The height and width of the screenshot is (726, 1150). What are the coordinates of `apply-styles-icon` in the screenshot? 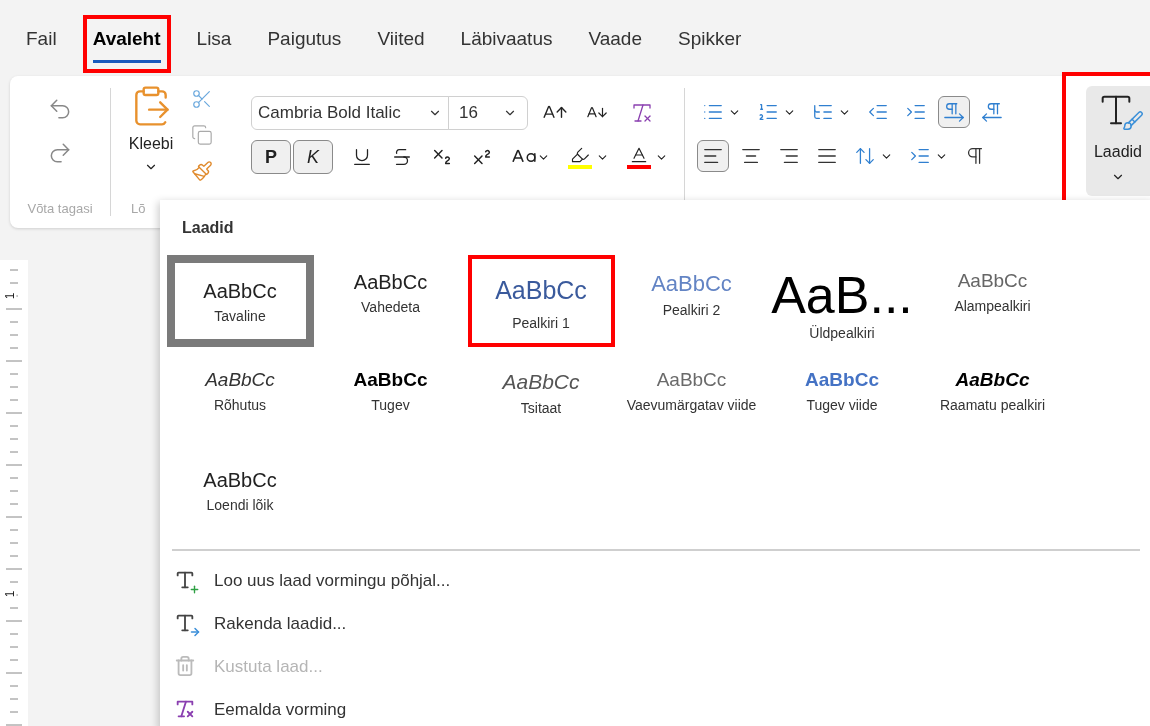 It's located at (186, 624).